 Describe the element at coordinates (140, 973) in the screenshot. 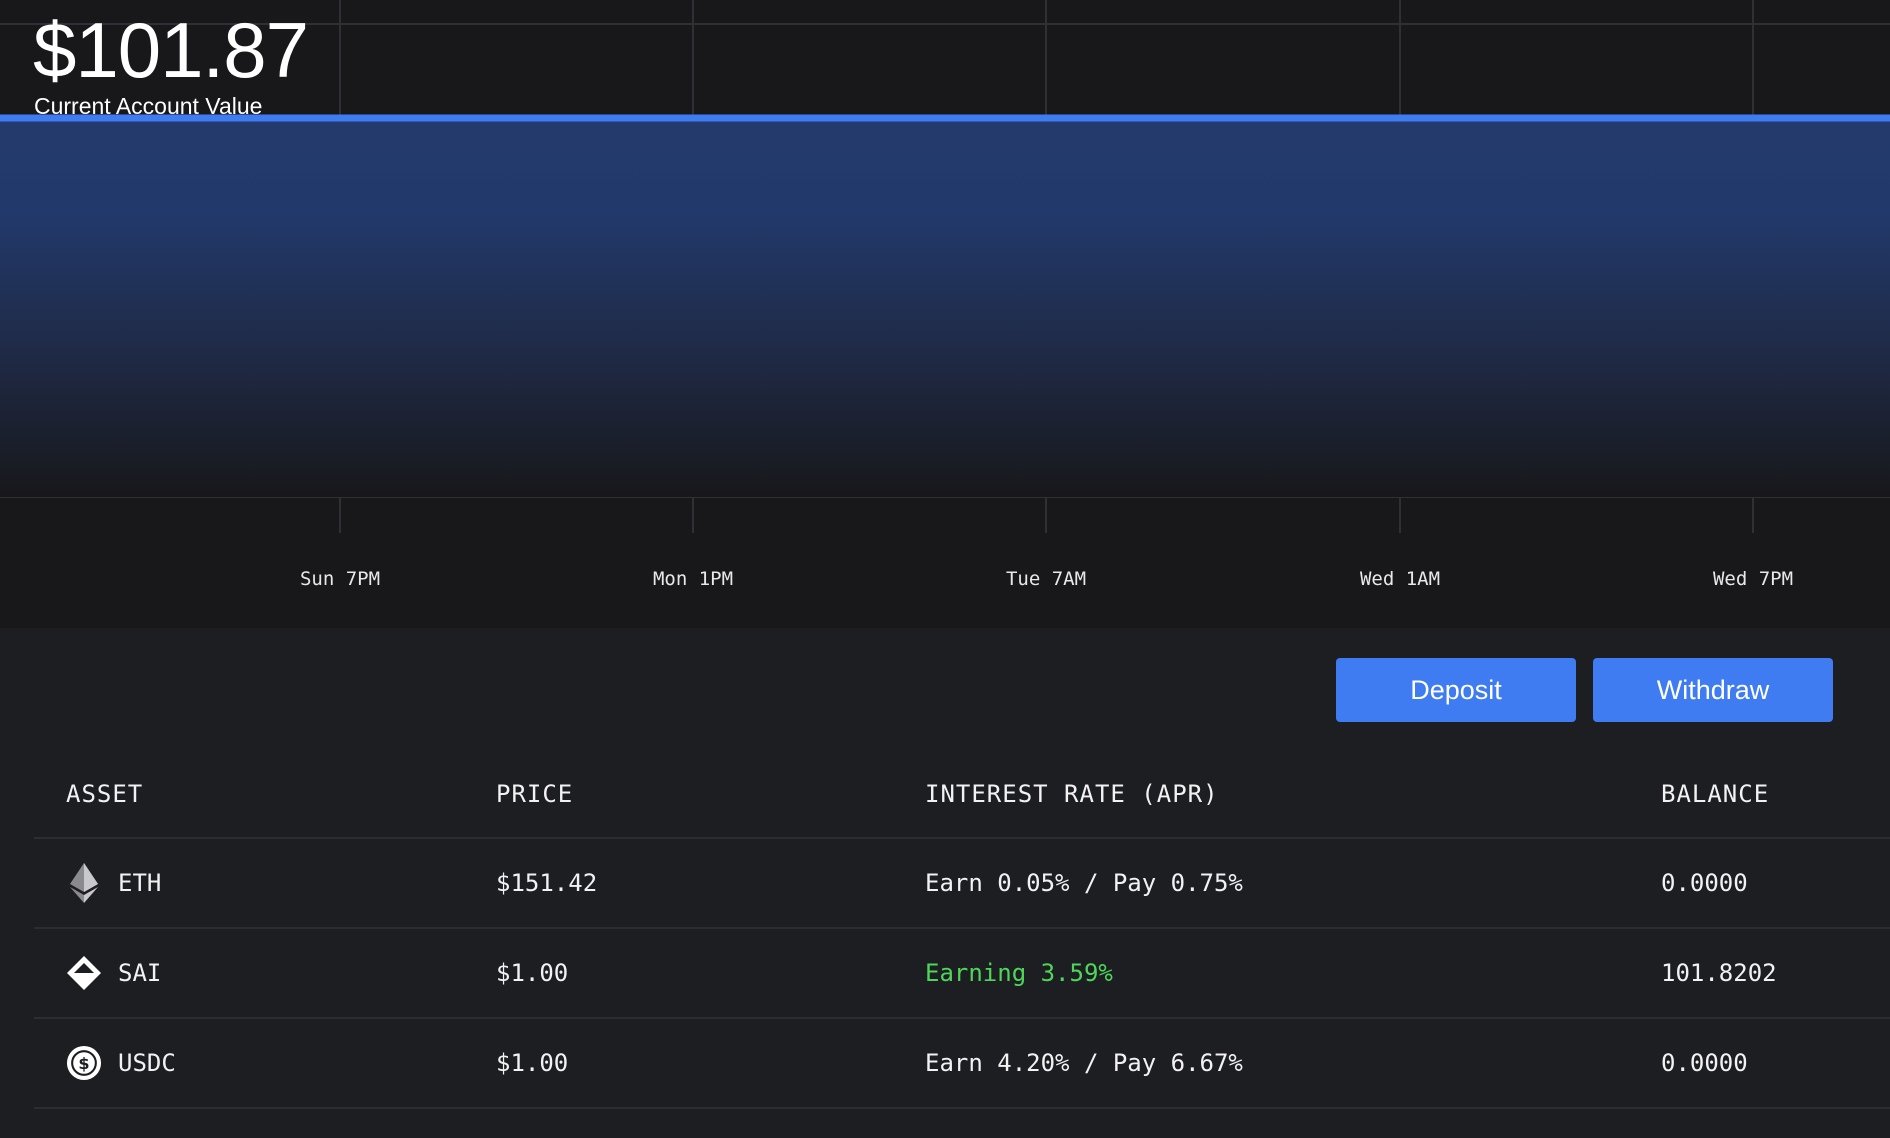

I see `asset-name: SAI` at that location.